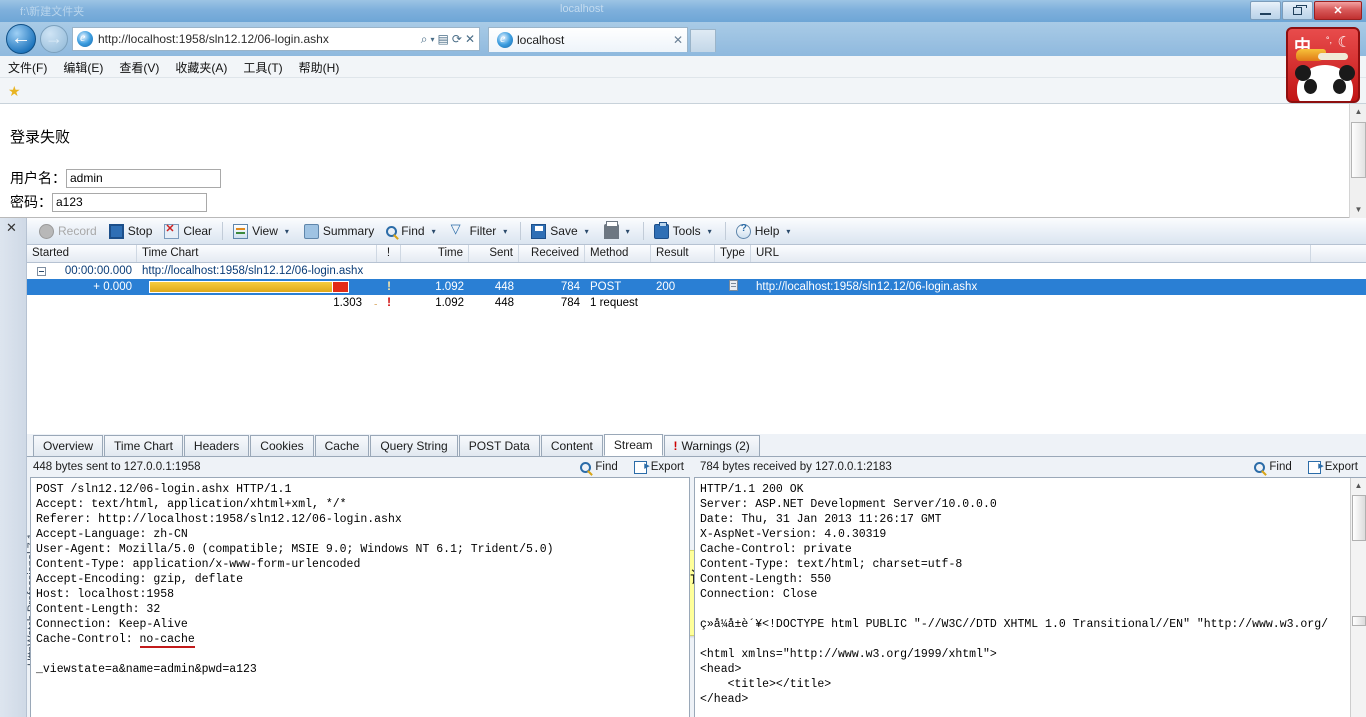 This screenshot has width=1366, height=717. I want to click on tools-button: Tools ▾, so click(684, 231).